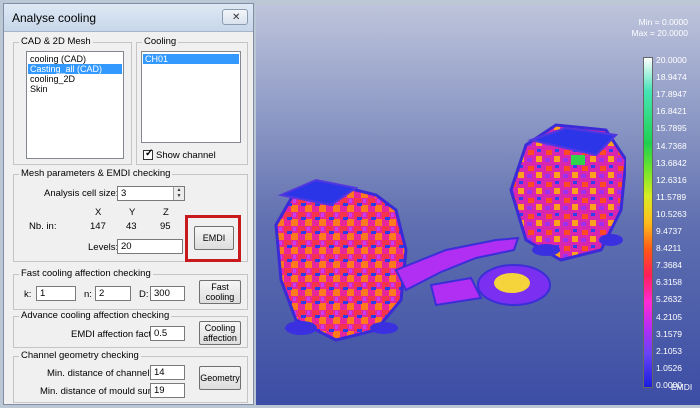 This screenshot has width=700, height=408. I want to click on k-input: 1, so click(56, 293).